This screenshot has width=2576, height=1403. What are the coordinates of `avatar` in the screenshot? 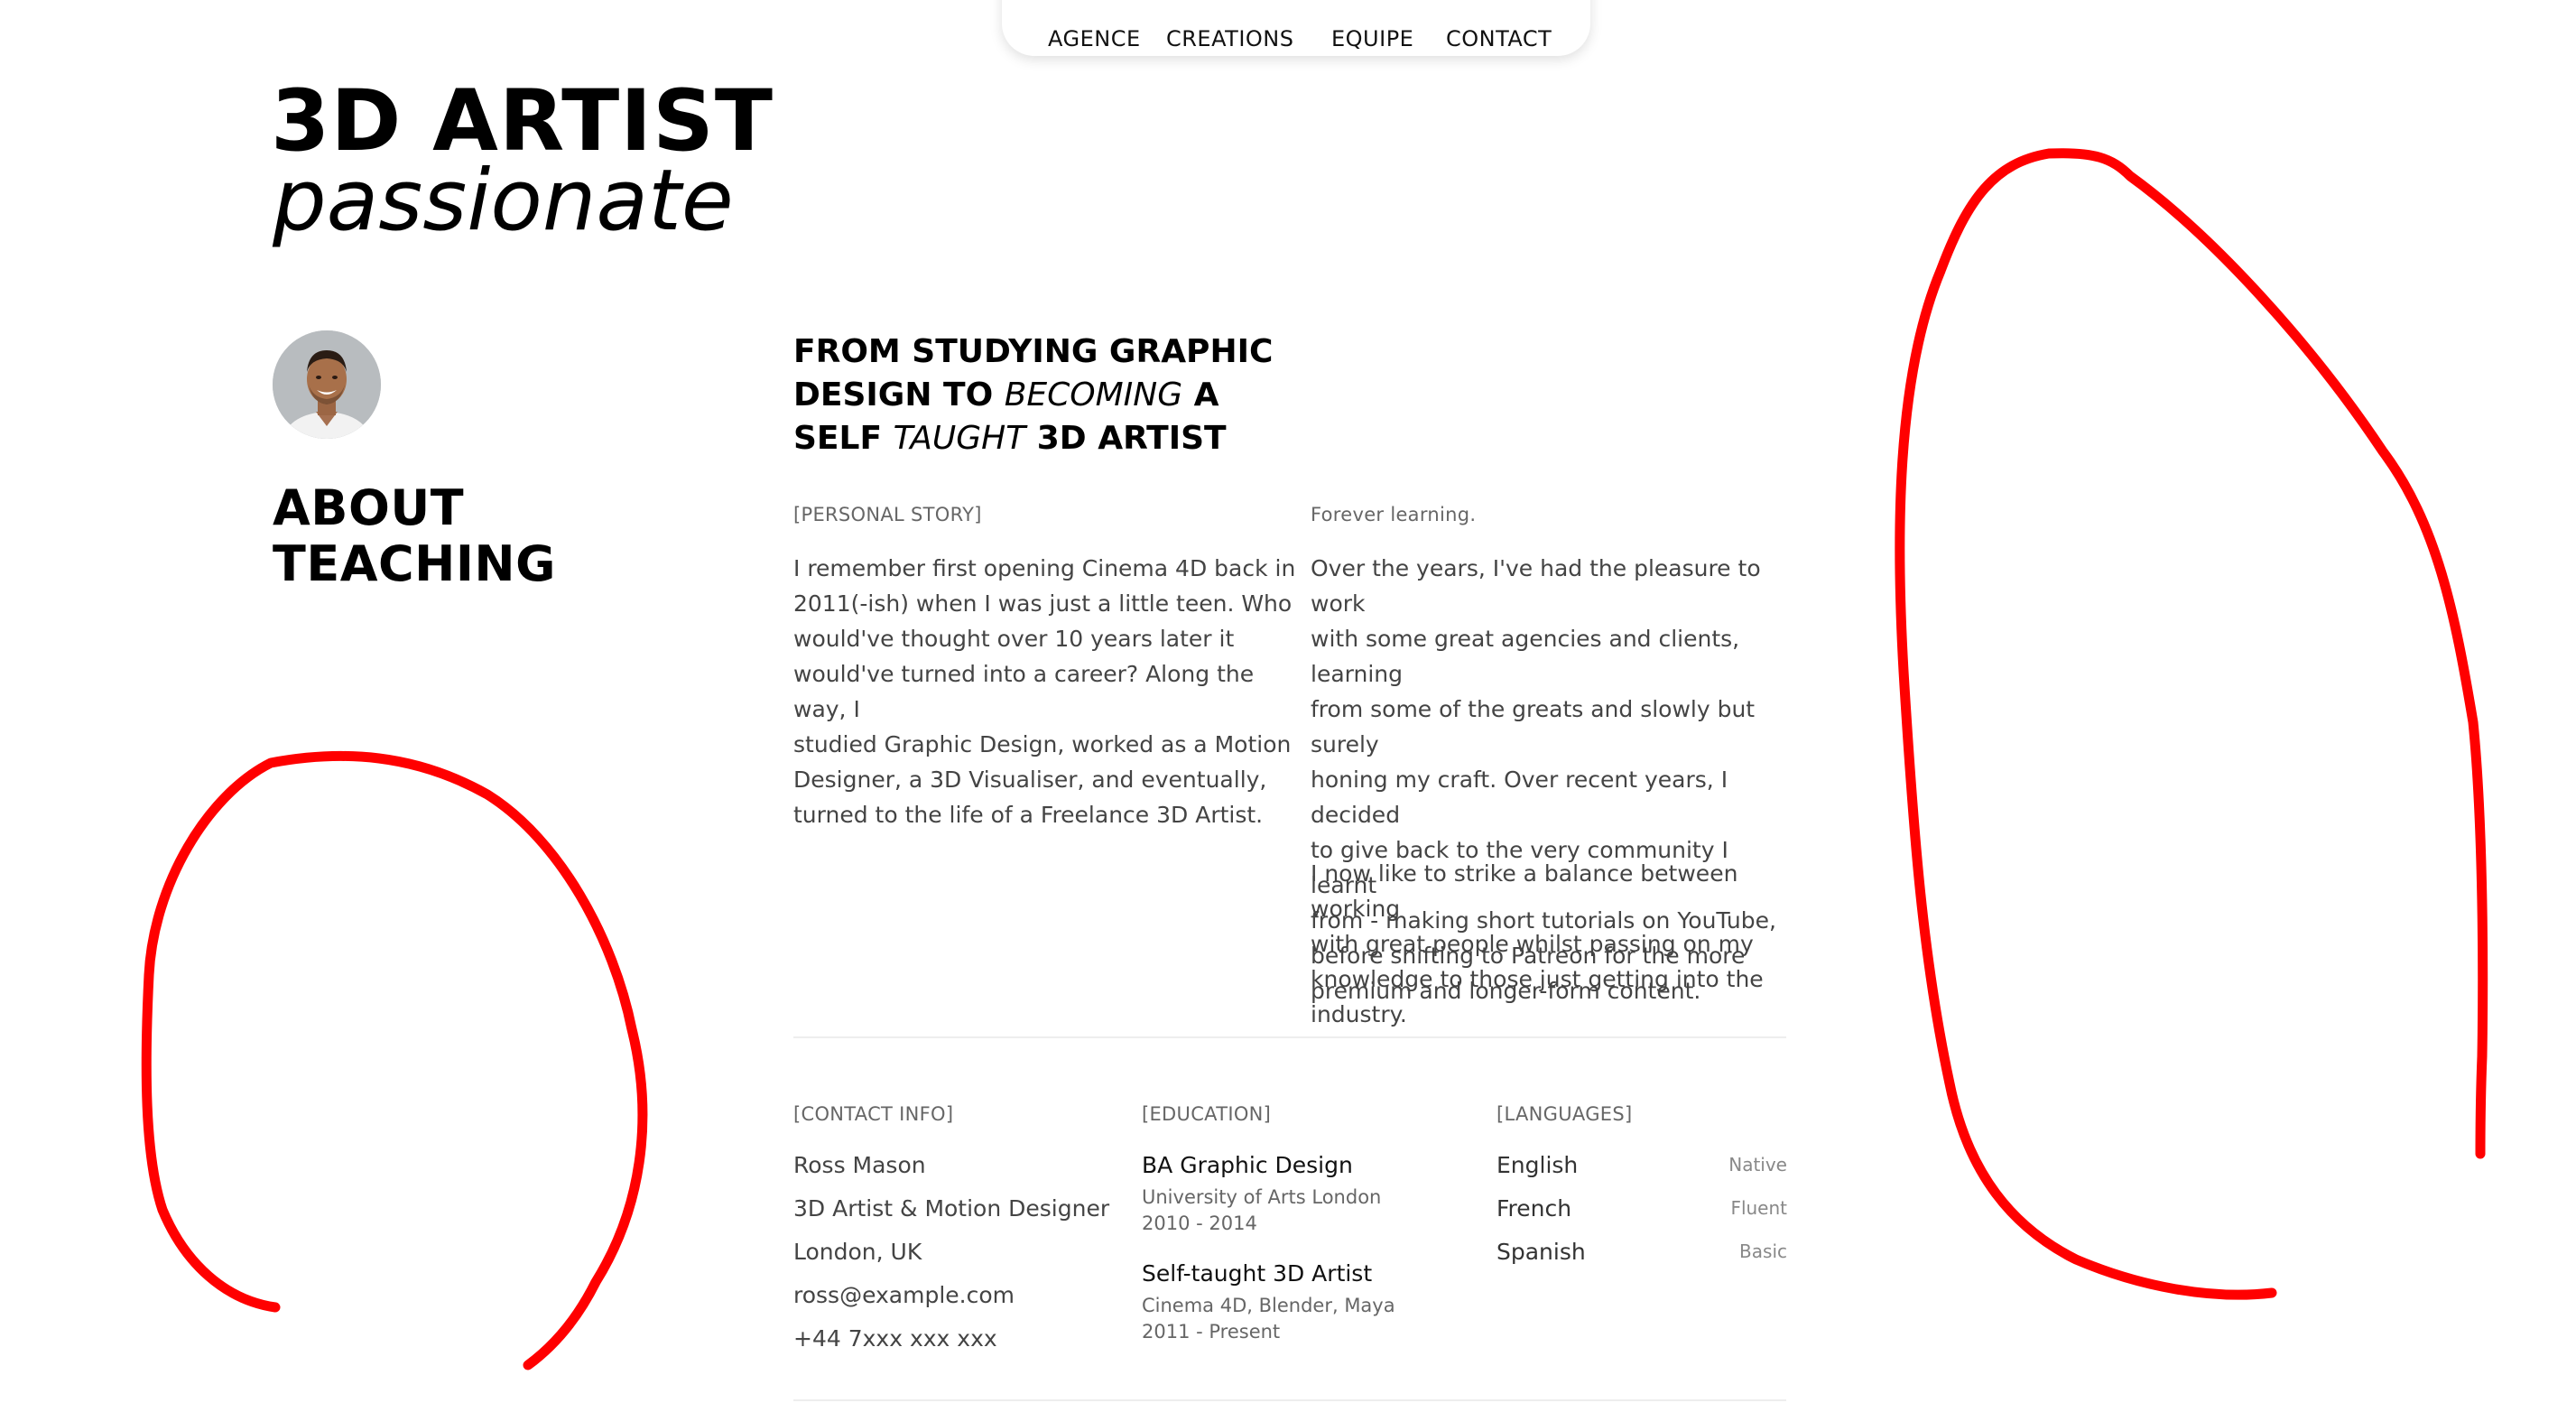 It's located at (327, 384).